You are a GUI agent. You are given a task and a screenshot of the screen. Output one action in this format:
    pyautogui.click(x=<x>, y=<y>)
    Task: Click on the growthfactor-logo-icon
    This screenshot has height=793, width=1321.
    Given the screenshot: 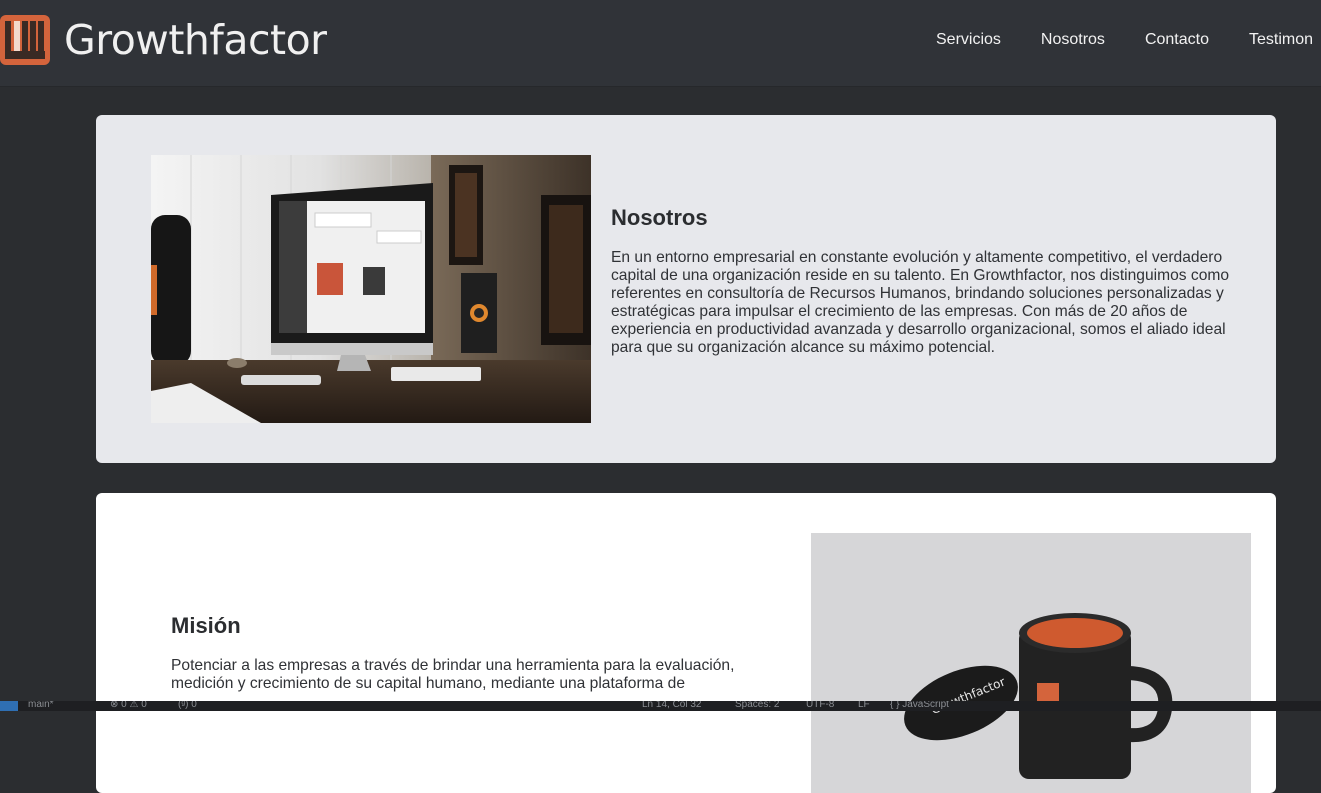 What is the action you would take?
    pyautogui.click(x=25, y=40)
    